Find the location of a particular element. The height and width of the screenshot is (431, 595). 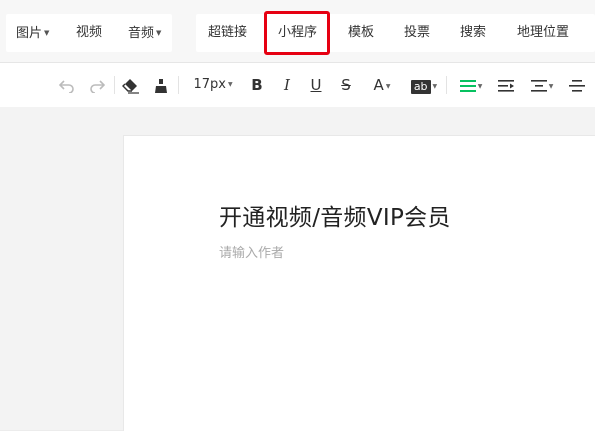

menu-audio-label: 音频 is located at coordinates (141, 33).